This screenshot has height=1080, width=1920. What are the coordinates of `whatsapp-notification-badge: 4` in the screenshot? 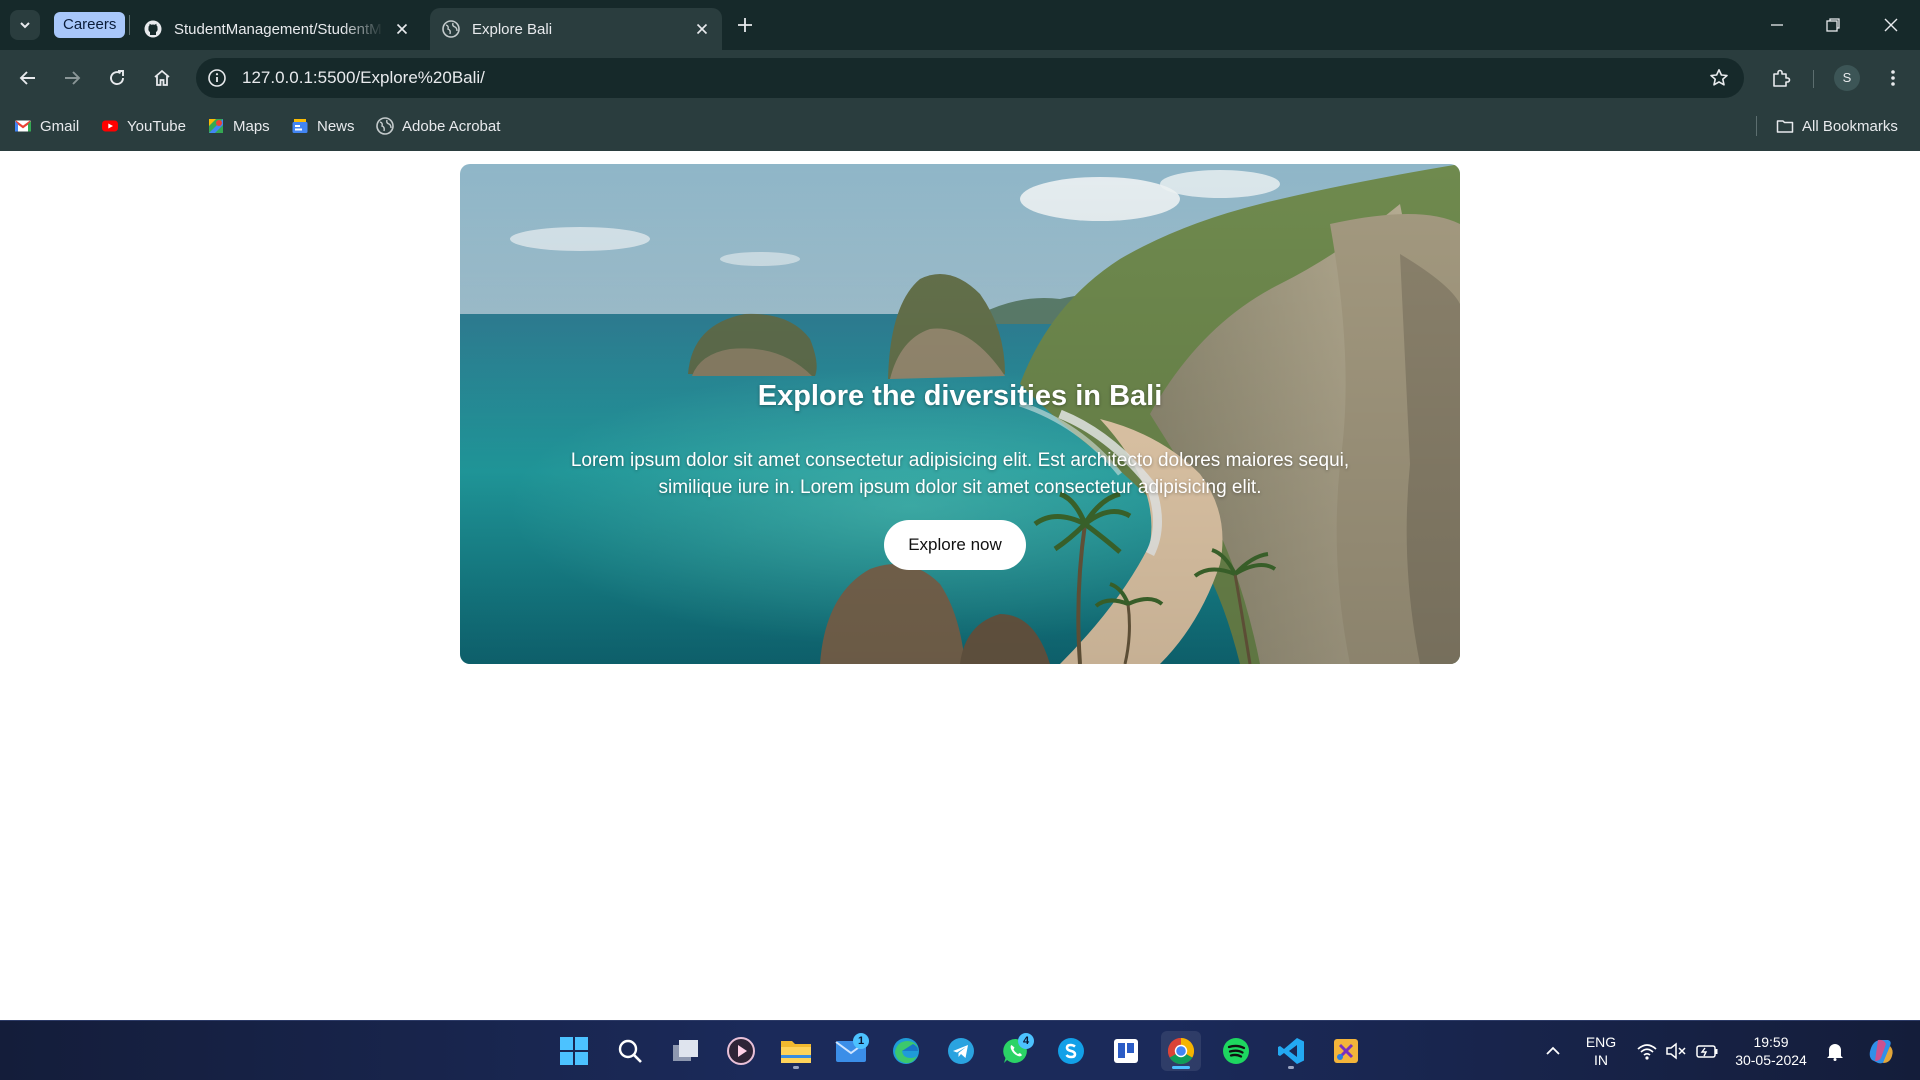 It's located at (1026, 1041).